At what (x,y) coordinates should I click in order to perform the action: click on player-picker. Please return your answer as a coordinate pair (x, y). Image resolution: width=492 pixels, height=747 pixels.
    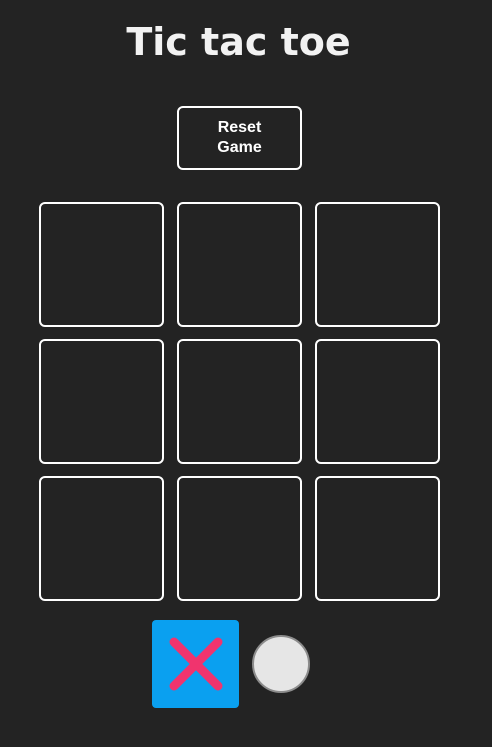
    Looking at the image, I should click on (231, 664).